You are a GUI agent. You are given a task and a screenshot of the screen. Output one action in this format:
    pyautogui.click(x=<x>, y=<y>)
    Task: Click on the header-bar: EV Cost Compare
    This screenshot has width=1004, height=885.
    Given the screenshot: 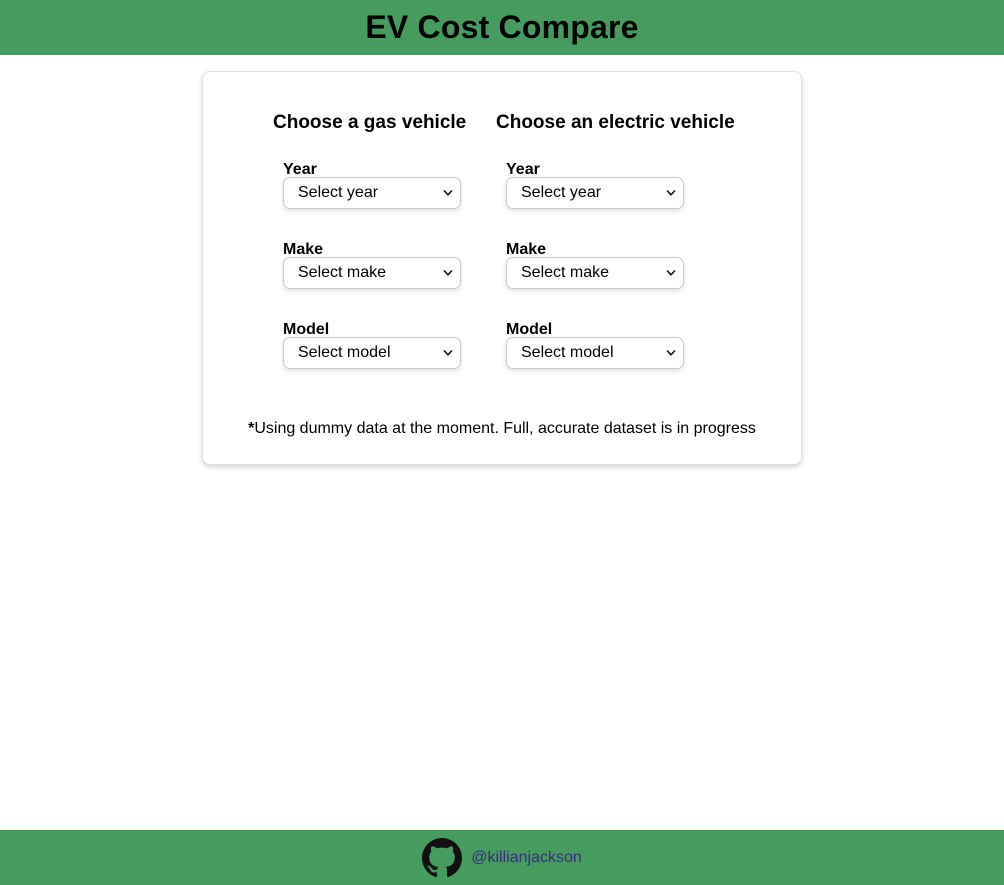 What is the action you would take?
    pyautogui.click(x=502, y=27)
    